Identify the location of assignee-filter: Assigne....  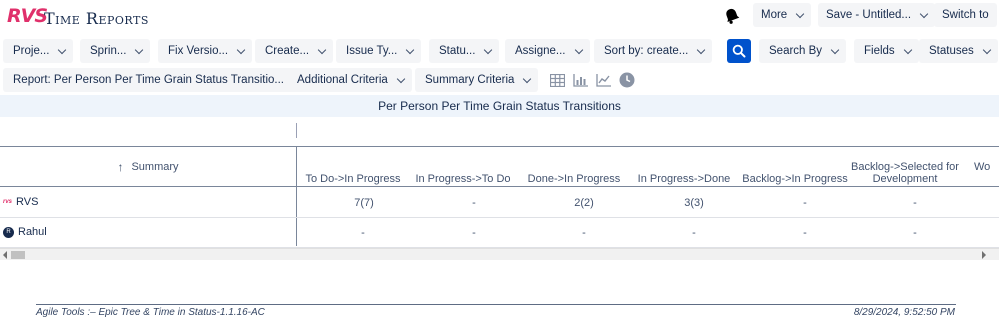
(547, 51).